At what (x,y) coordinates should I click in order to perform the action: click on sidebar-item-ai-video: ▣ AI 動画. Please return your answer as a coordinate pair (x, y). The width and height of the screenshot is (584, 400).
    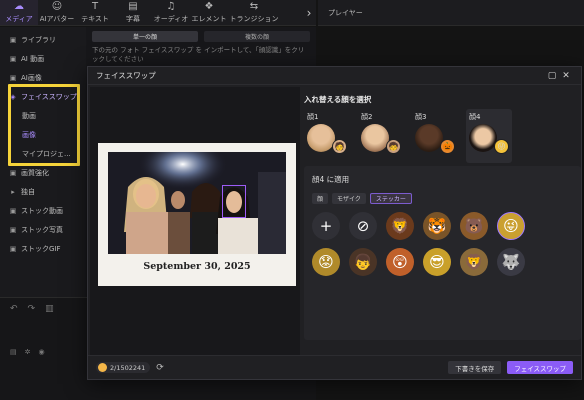
    Looking at the image, I should click on (43, 58).